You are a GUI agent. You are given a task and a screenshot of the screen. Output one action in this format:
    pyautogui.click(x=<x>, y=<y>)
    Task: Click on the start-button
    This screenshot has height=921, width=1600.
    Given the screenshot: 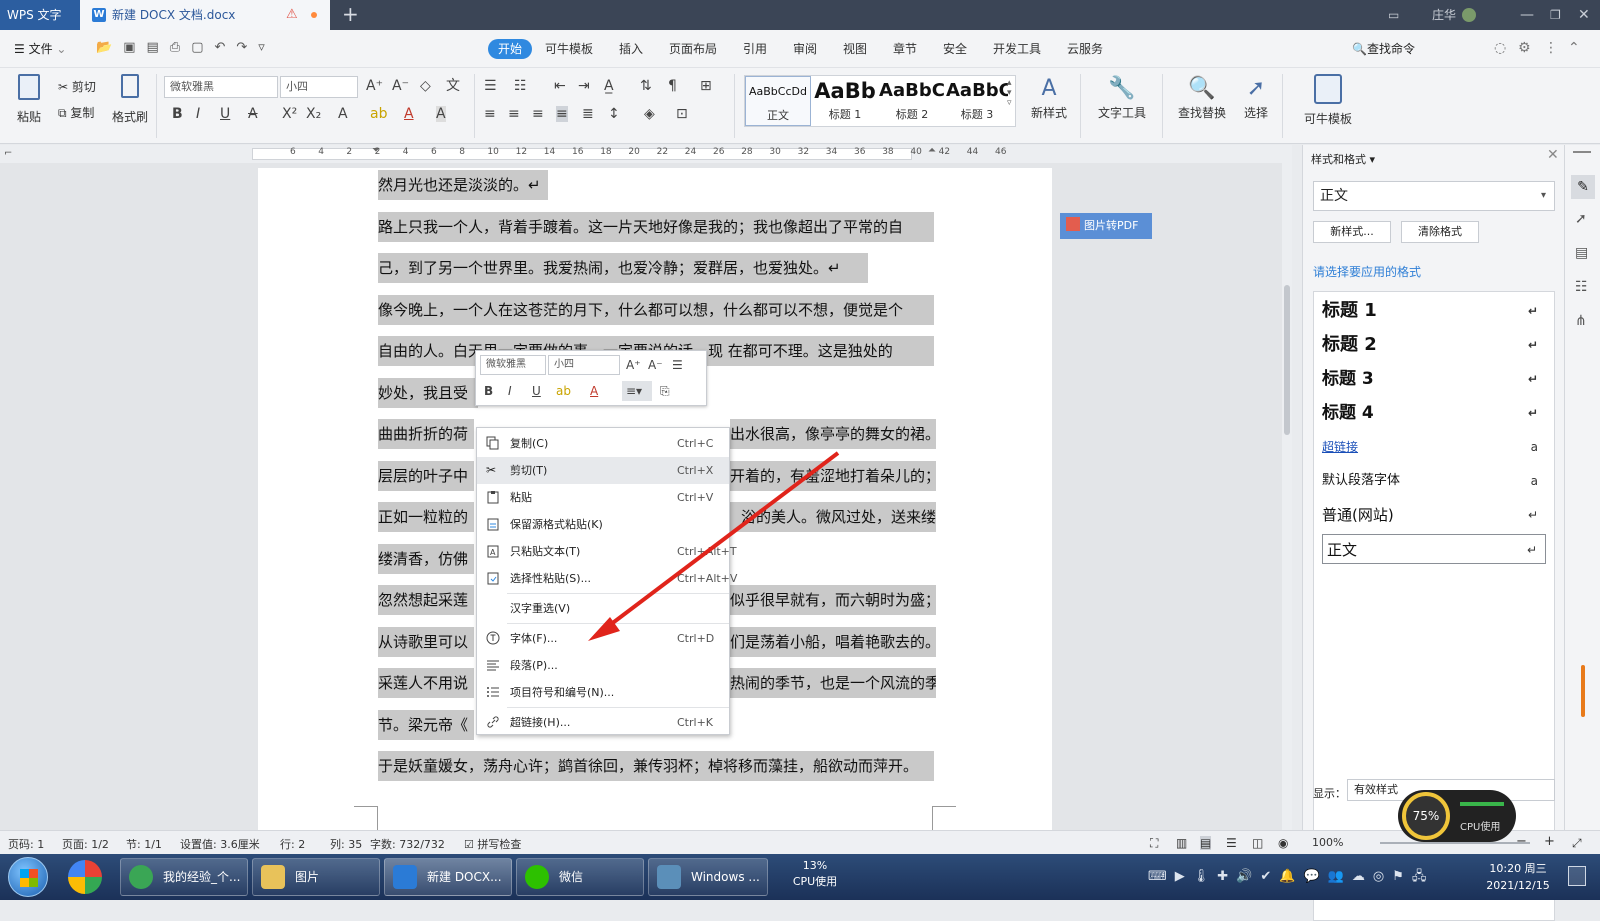 What is the action you would take?
    pyautogui.click(x=28, y=877)
    